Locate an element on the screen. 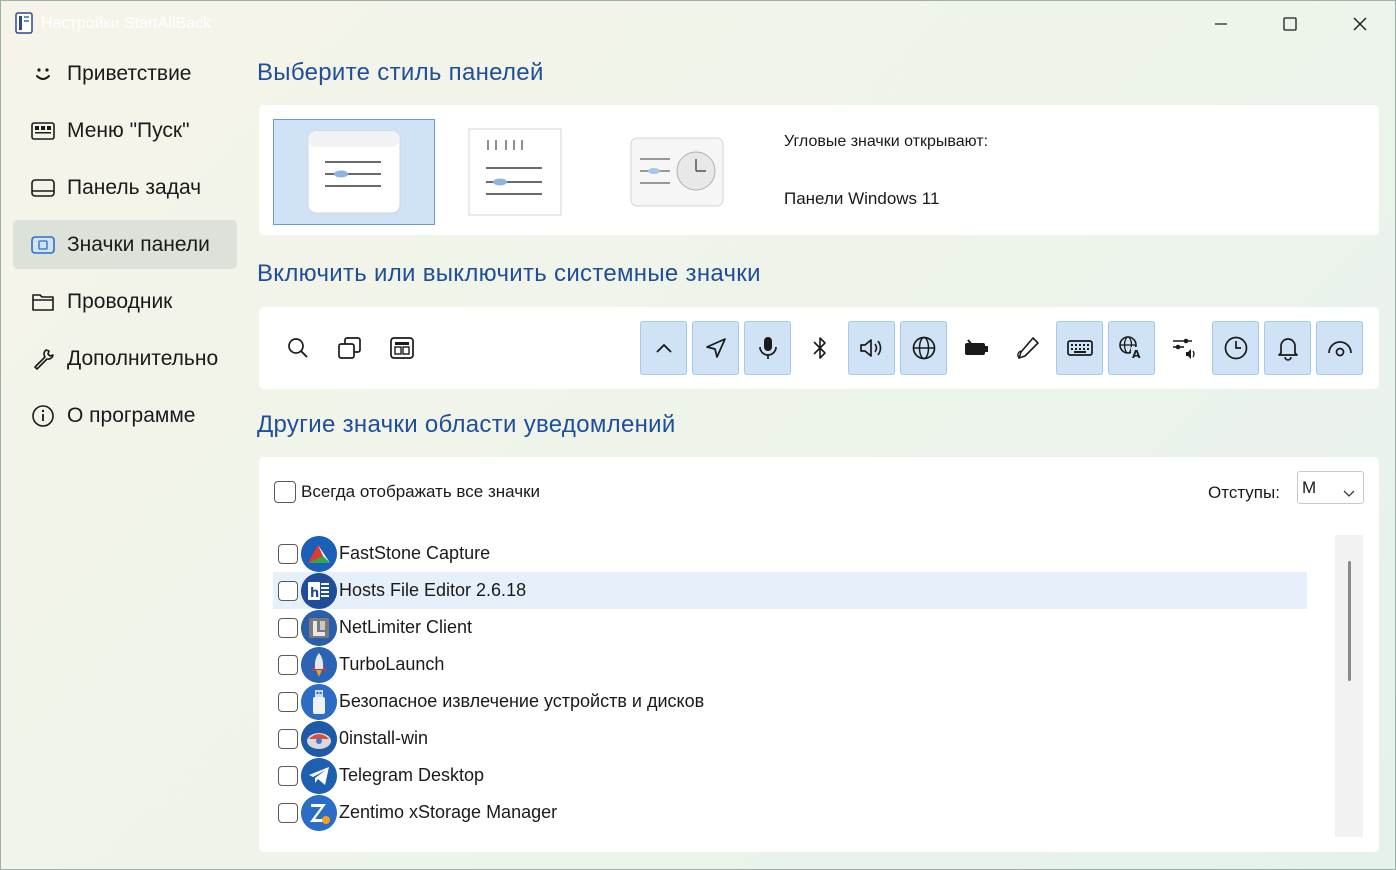 The image size is (1396, 870). sidebar-item-taskbar: Панель задач is located at coordinates (125, 187).